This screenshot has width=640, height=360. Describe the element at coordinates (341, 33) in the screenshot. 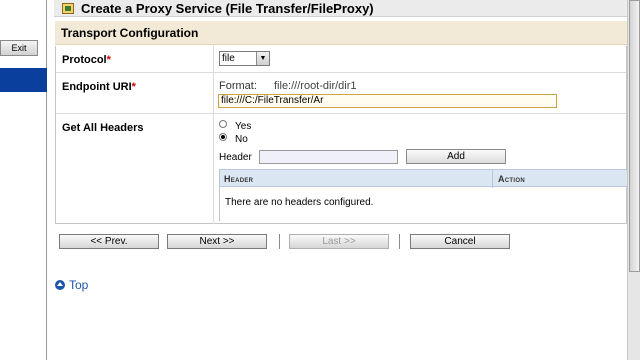

I see `section-header: Transport Configuration` at that location.